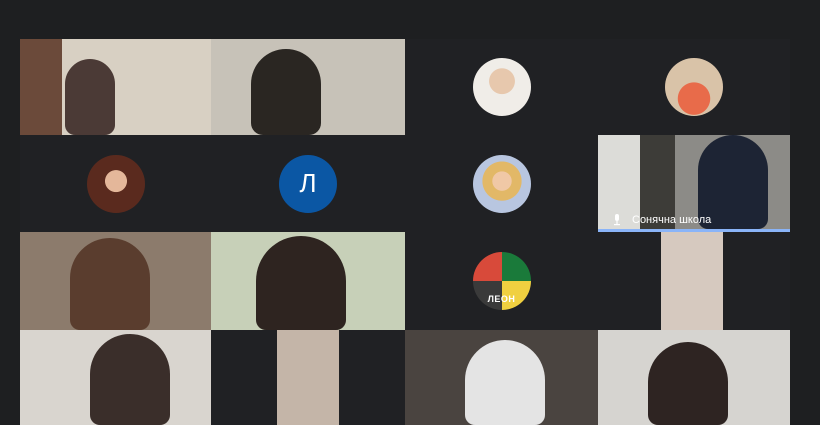 This screenshot has width=820, height=425. What do you see at coordinates (90, 97) in the screenshot?
I see `person-silhouette` at bounding box center [90, 97].